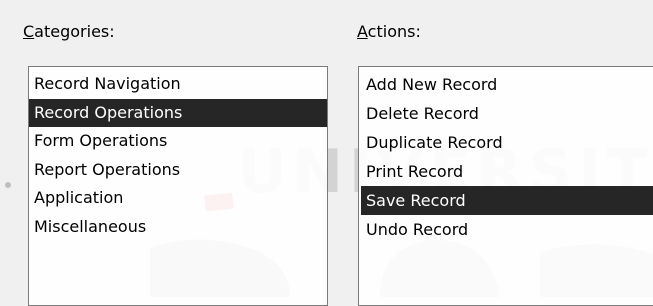 The image size is (653, 306). Describe the element at coordinates (507, 229) in the screenshot. I see `action-item-undo-record: Undo Record` at that location.